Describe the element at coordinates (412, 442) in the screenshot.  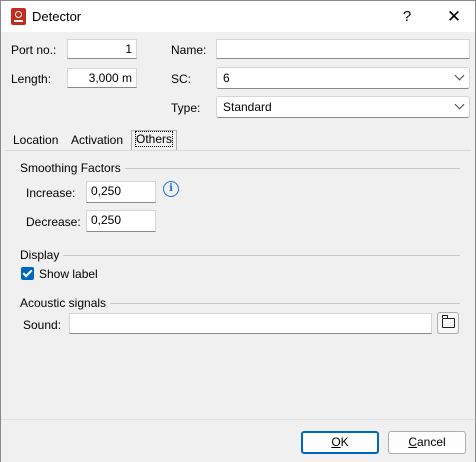
I see `cancel-mnemonic: C` at that location.